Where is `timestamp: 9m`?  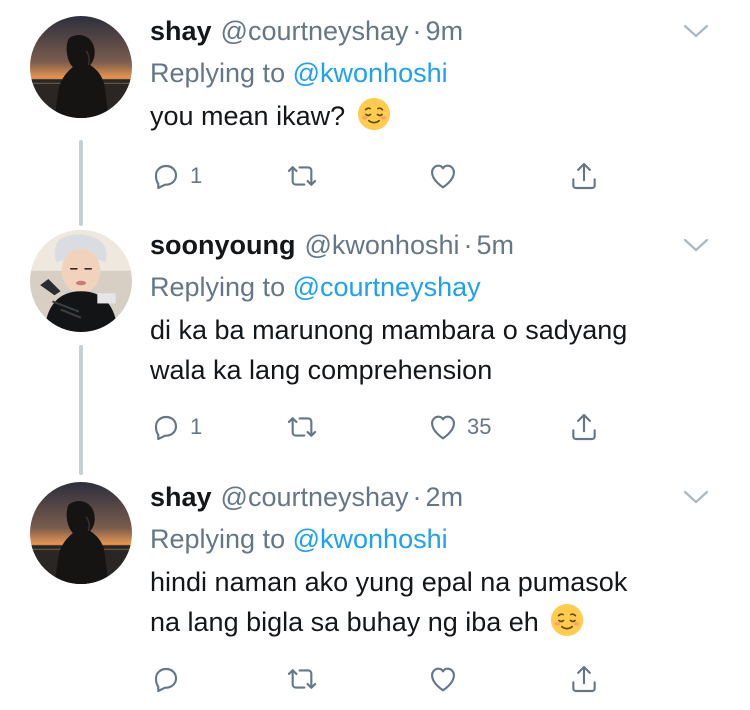 timestamp: 9m is located at coordinates (445, 31).